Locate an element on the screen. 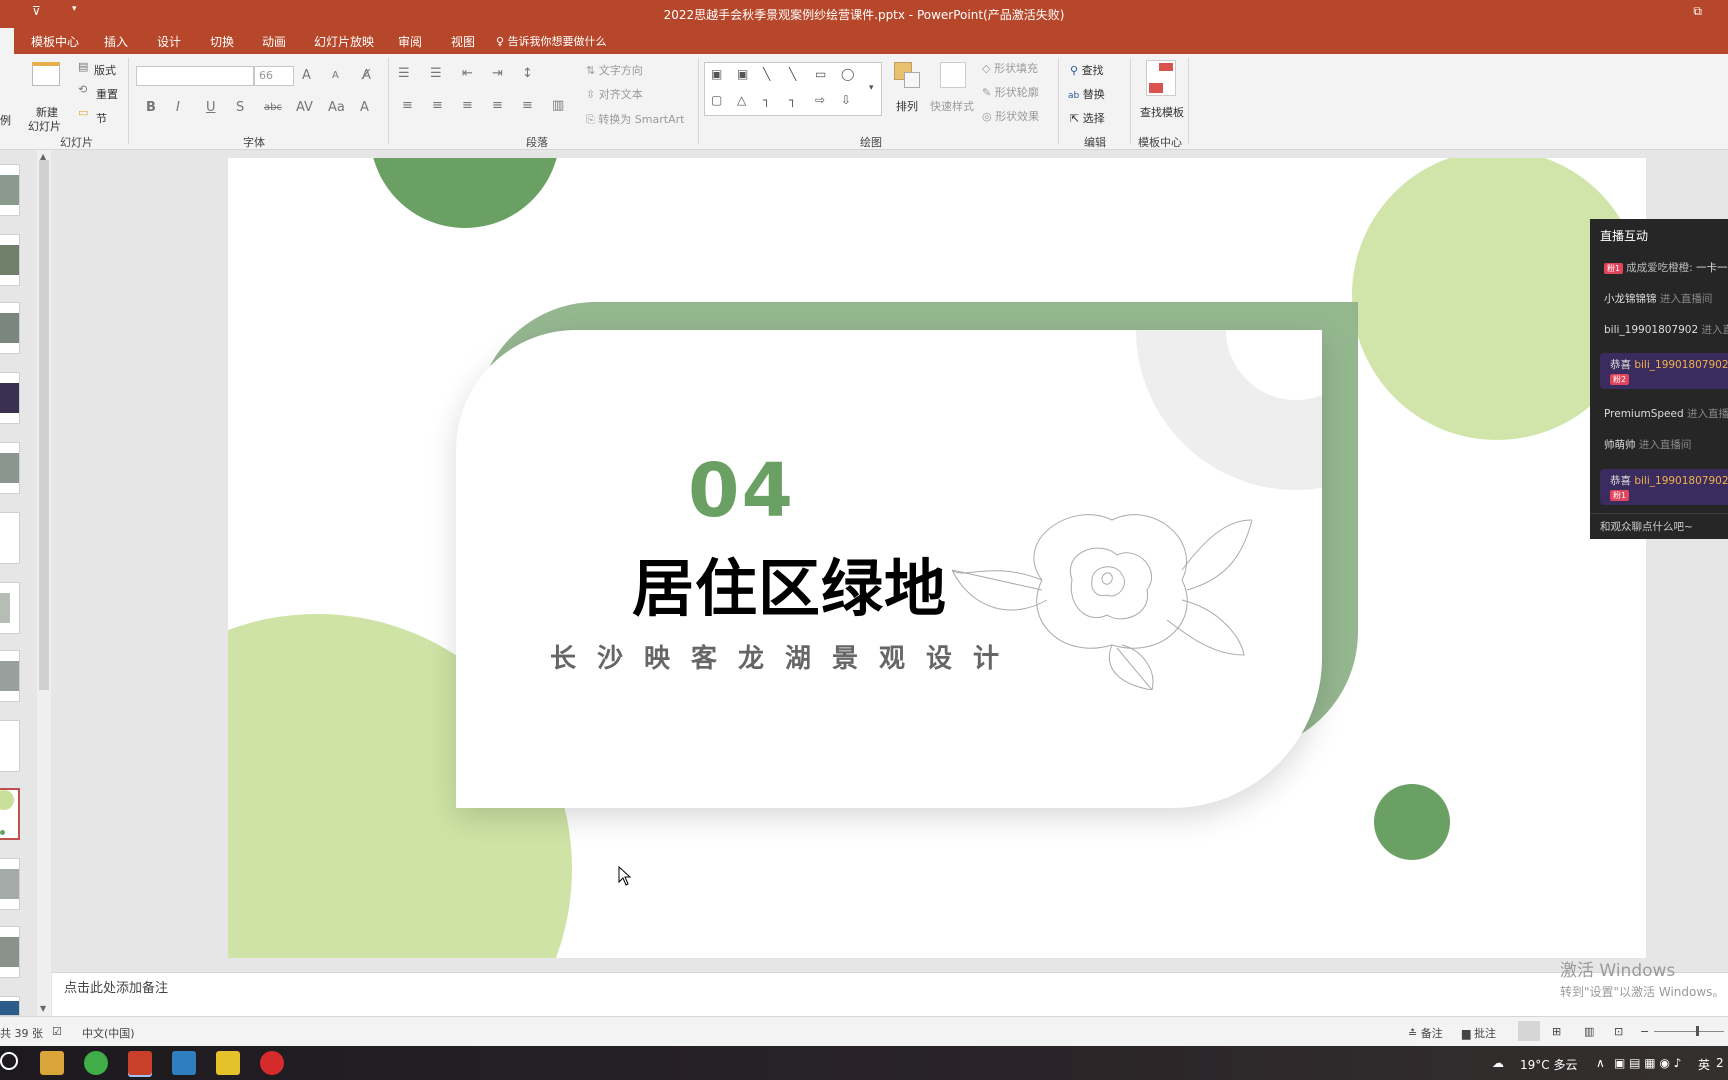 The height and width of the screenshot is (1080, 1728). shrink-font-icon: A is located at coordinates (335, 75).